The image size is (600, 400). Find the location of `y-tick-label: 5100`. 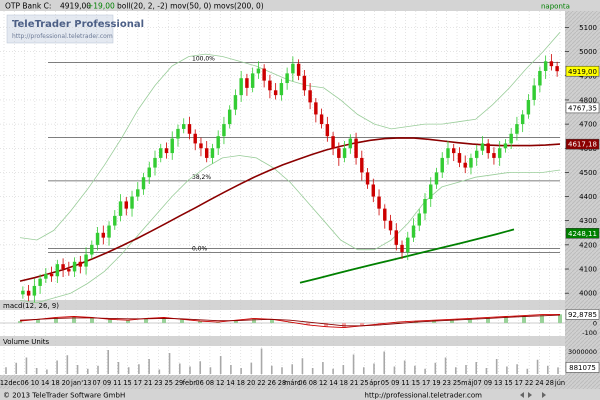

y-tick-label: 5100 is located at coordinates (588, 28).